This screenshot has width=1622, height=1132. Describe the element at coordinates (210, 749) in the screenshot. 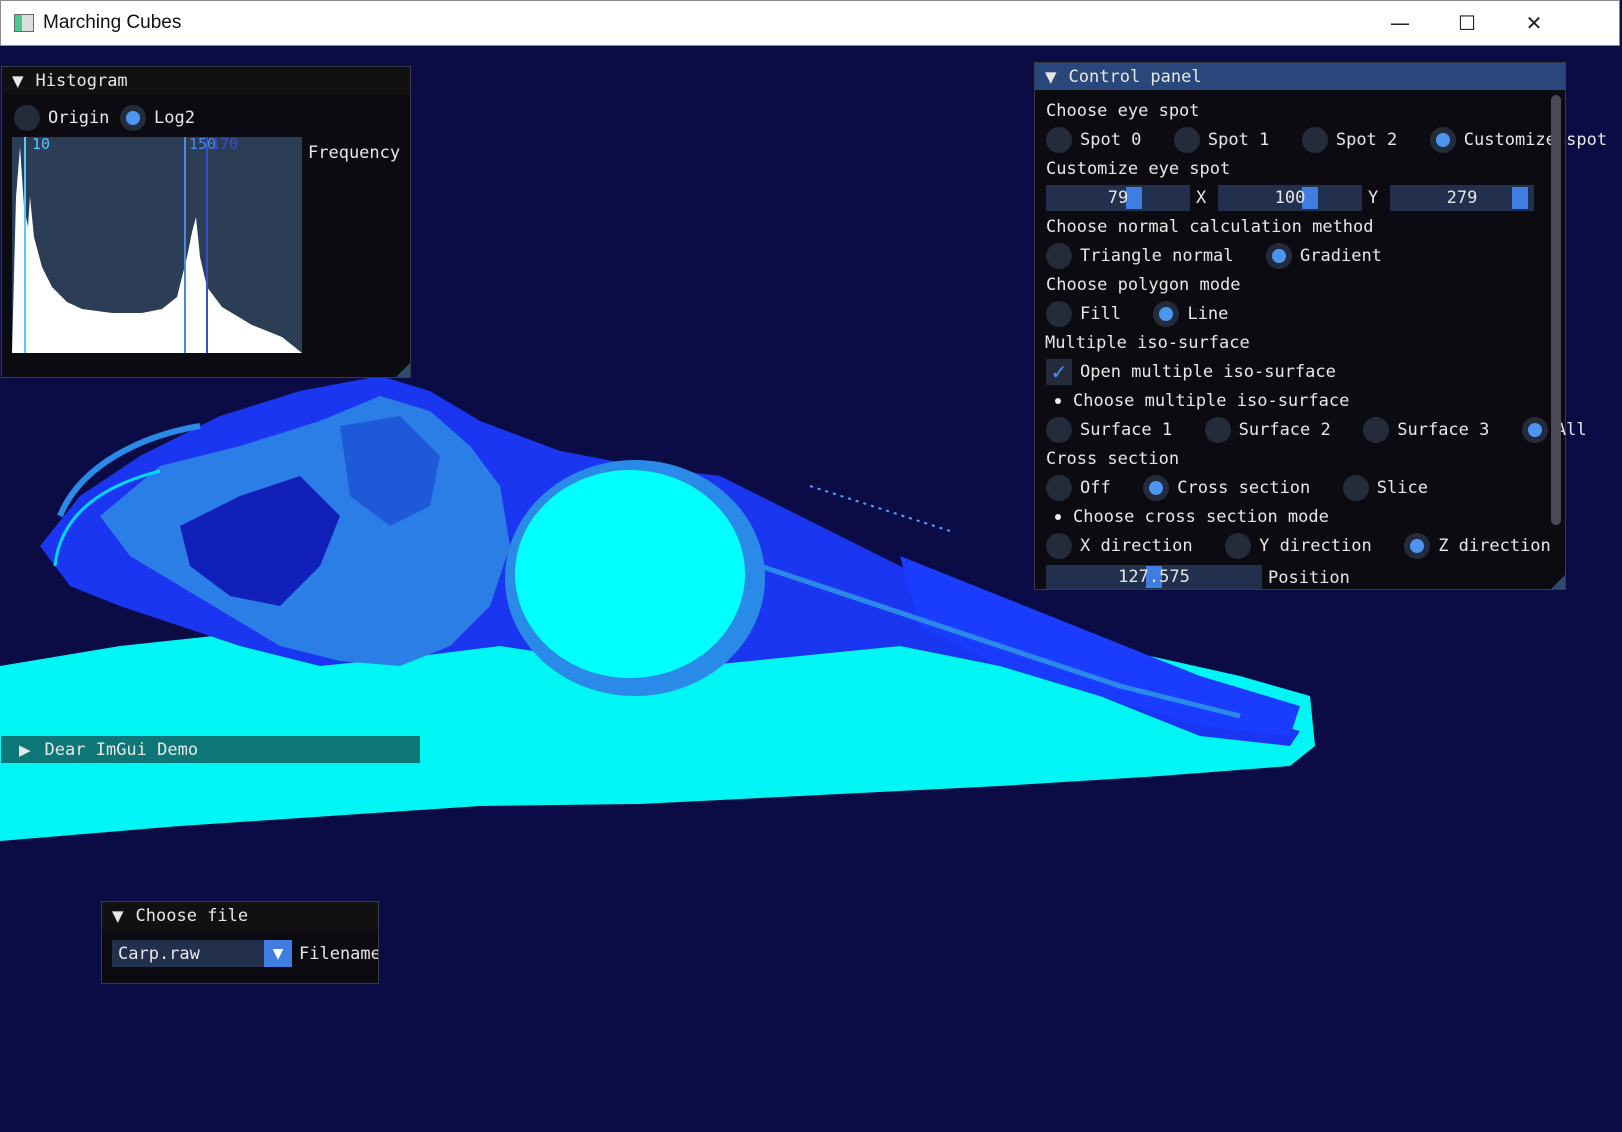

I see `demo-window-header: ▶ Dear ImGui Demo` at that location.